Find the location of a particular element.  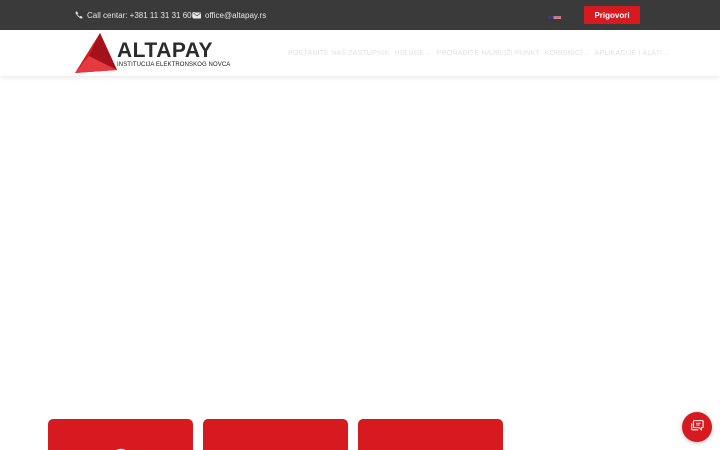

logo-wordmark: ALTAPAY is located at coordinates (165, 50).